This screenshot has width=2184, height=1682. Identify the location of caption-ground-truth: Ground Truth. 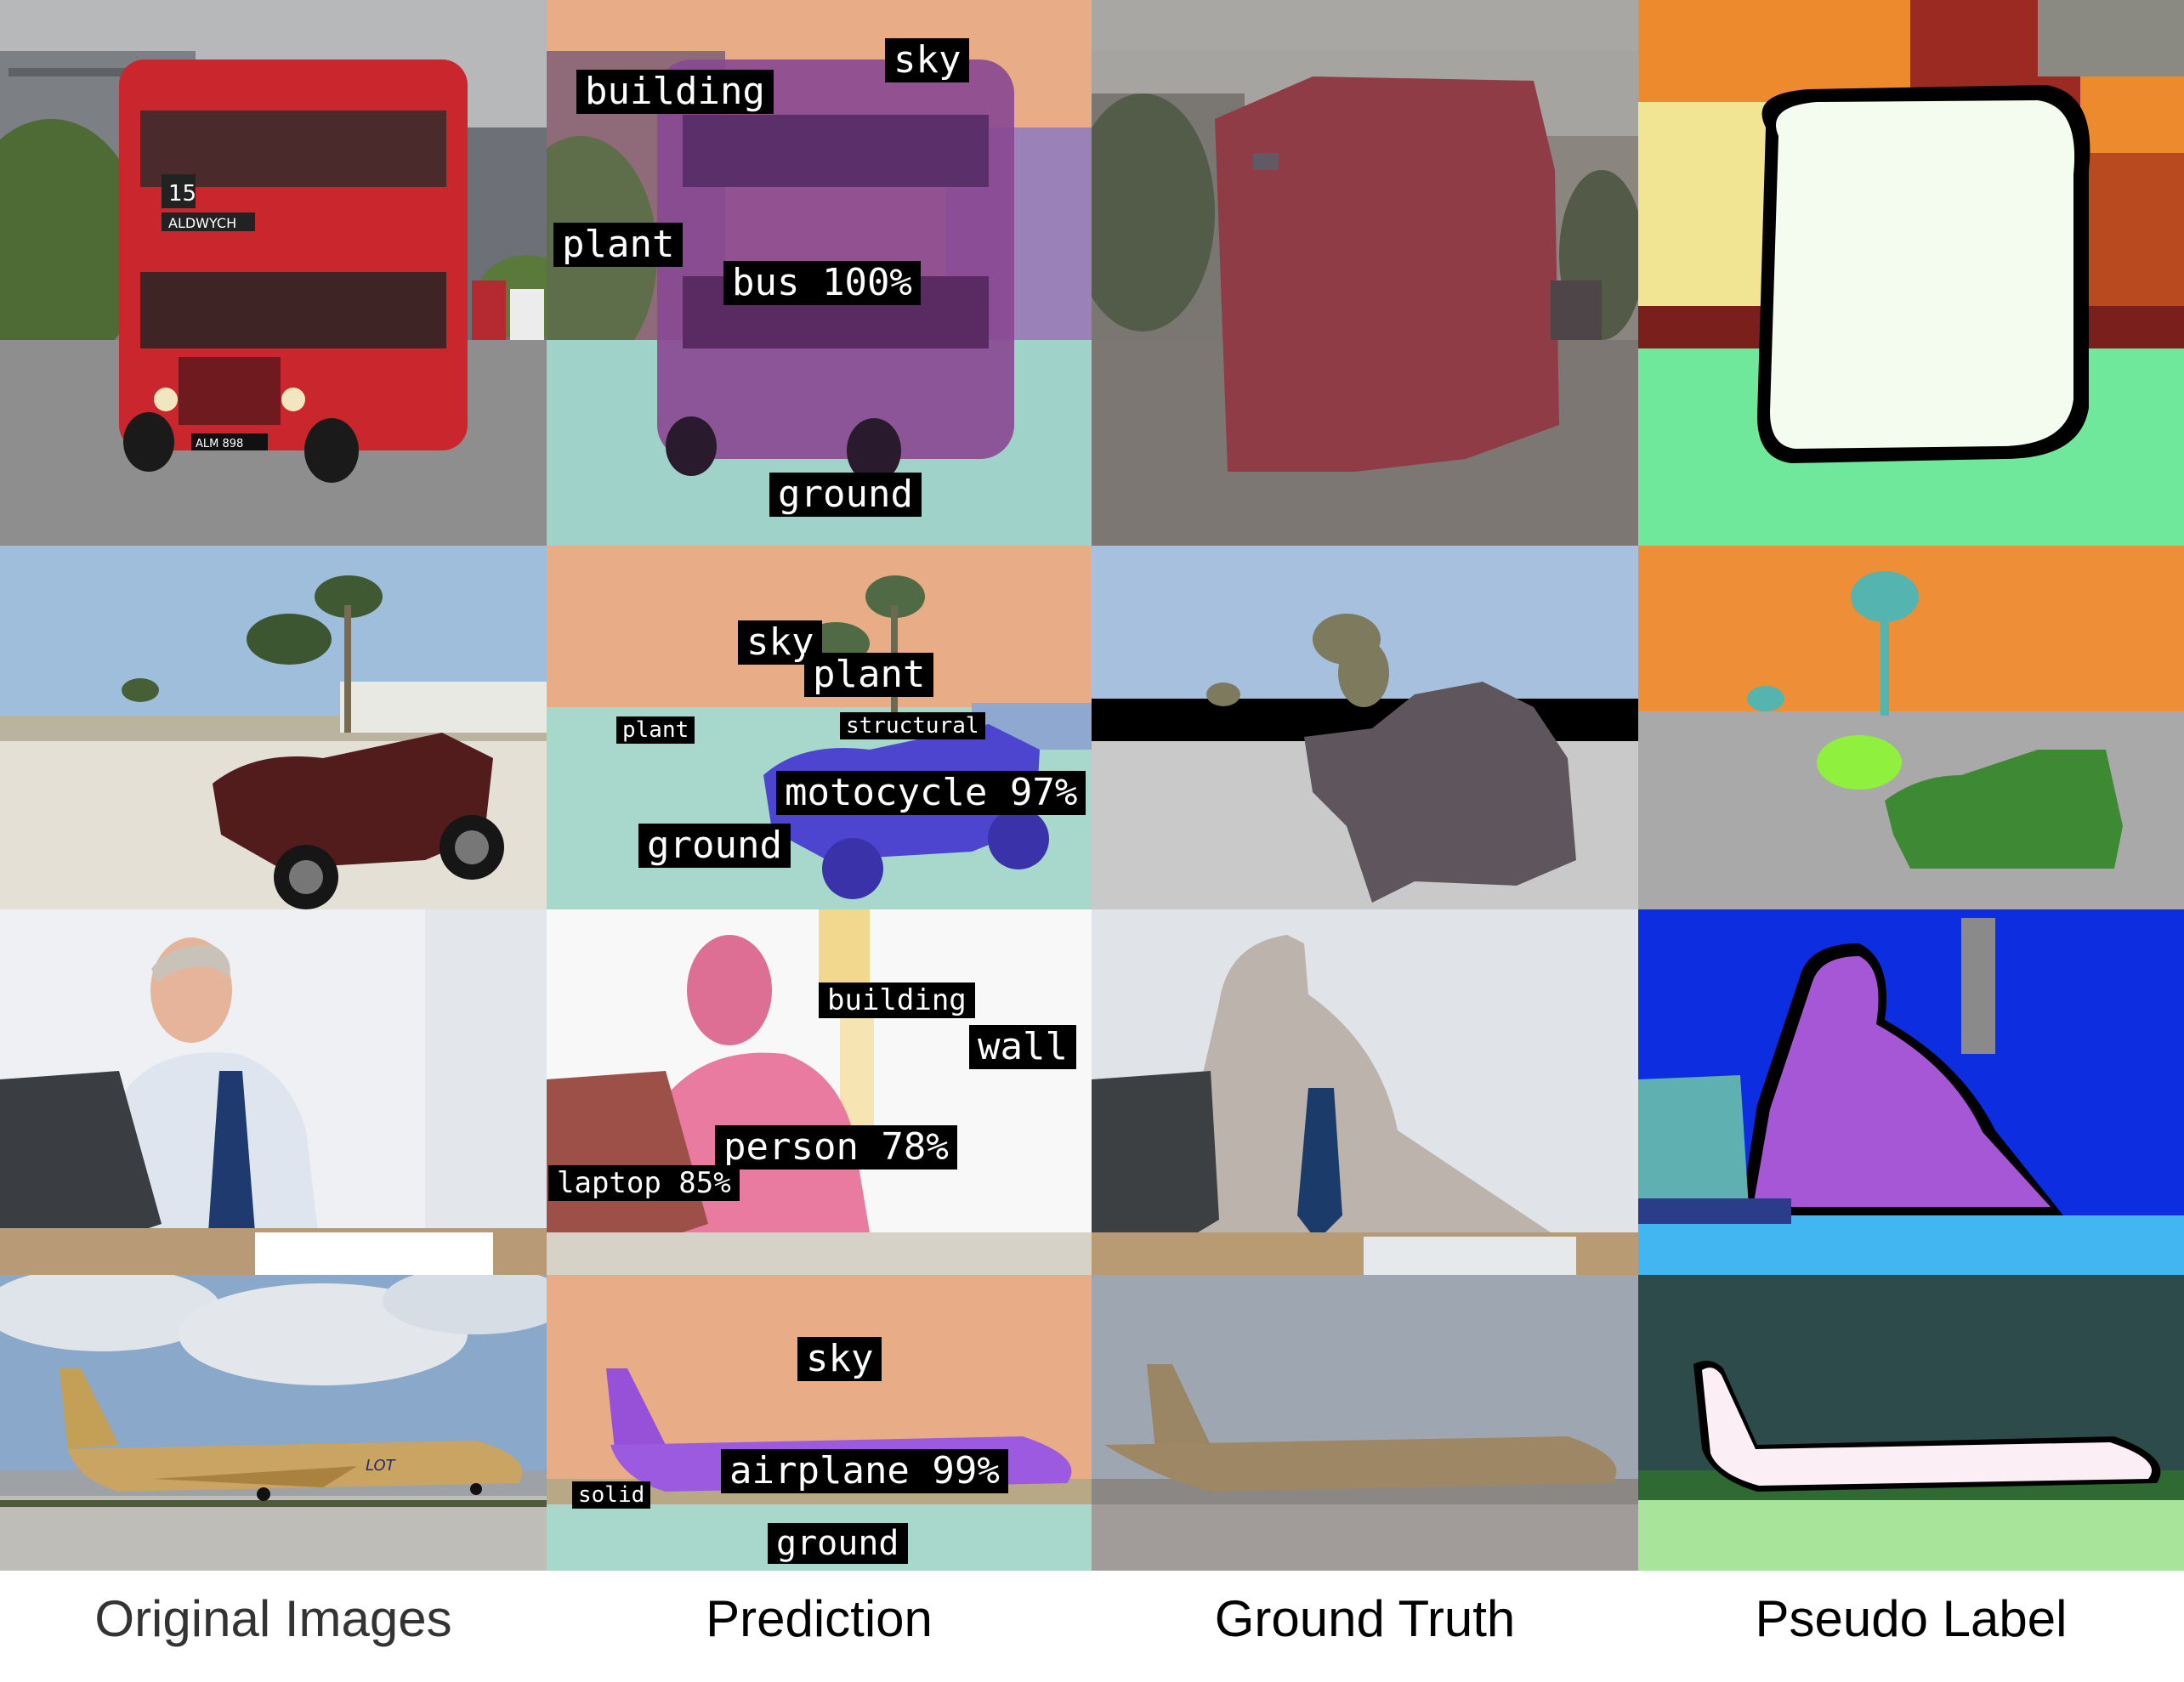
(1365, 1618).